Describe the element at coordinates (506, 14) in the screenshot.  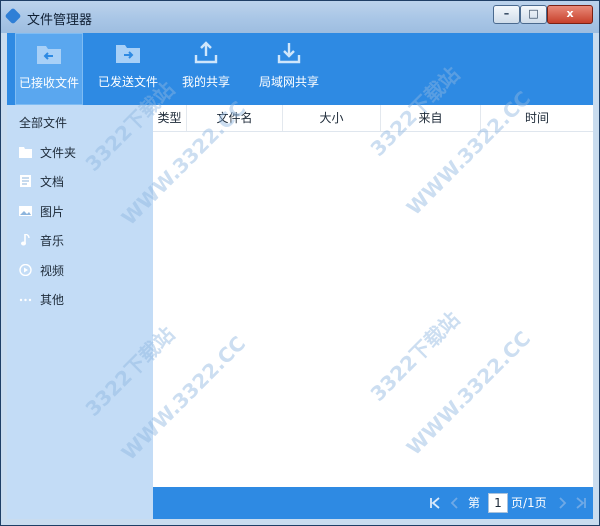
I see `minimize-button: –` at that location.